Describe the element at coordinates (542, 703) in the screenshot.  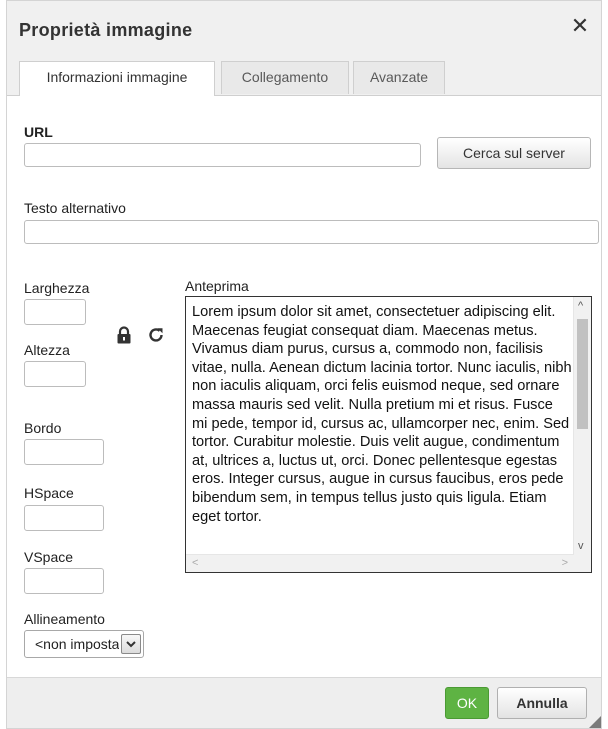
I see `cancel-button: Annulla` at that location.